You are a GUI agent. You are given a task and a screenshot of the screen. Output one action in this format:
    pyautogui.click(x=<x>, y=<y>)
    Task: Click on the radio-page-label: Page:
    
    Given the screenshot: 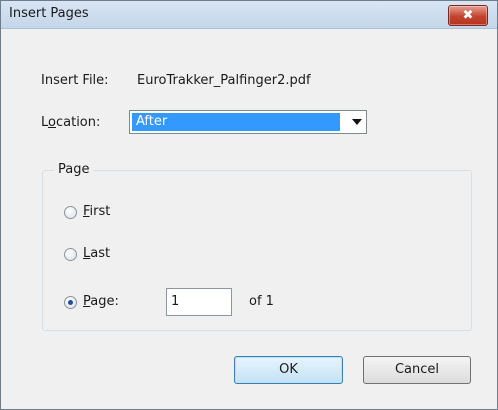 What is the action you would take?
    pyautogui.click(x=101, y=301)
    